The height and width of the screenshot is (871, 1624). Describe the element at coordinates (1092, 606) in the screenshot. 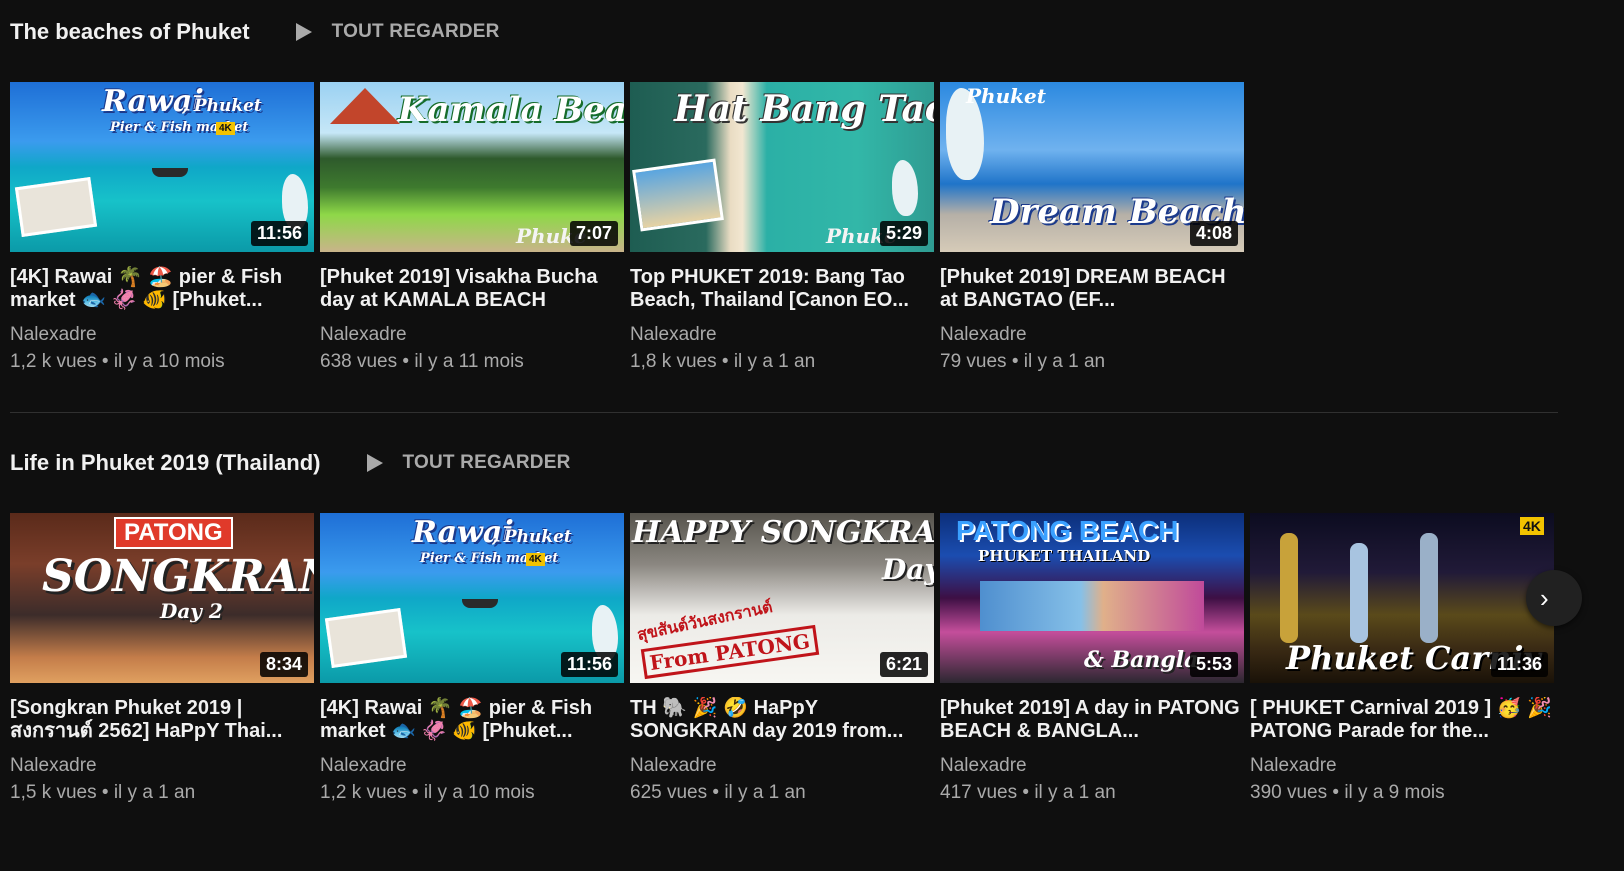

I see `beach-photo-collage` at that location.